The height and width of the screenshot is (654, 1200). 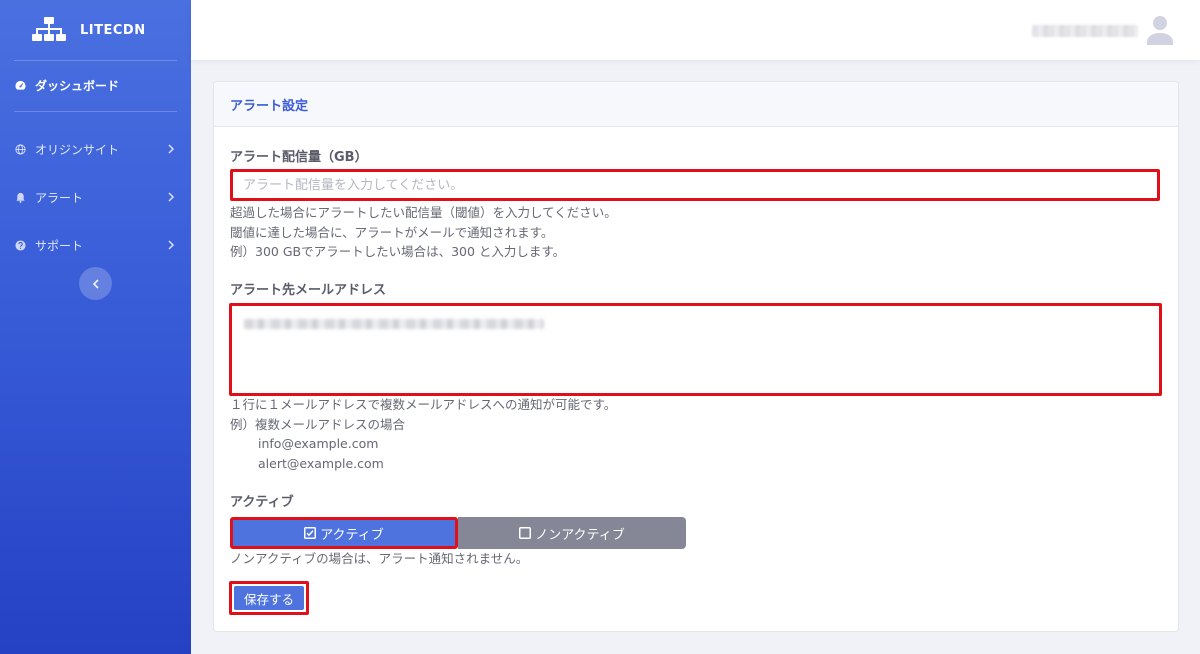 I want to click on example-email: alert@example.com, so click(x=321, y=463).